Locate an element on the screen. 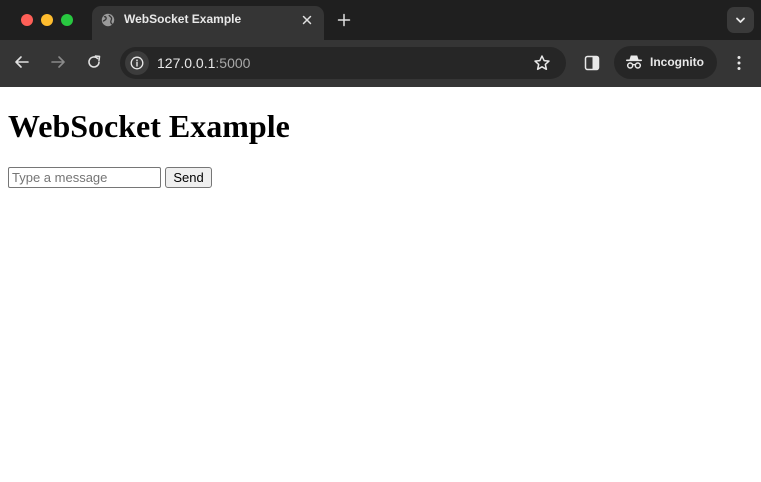 The height and width of the screenshot is (482, 761). globe-icon is located at coordinates (108, 20).